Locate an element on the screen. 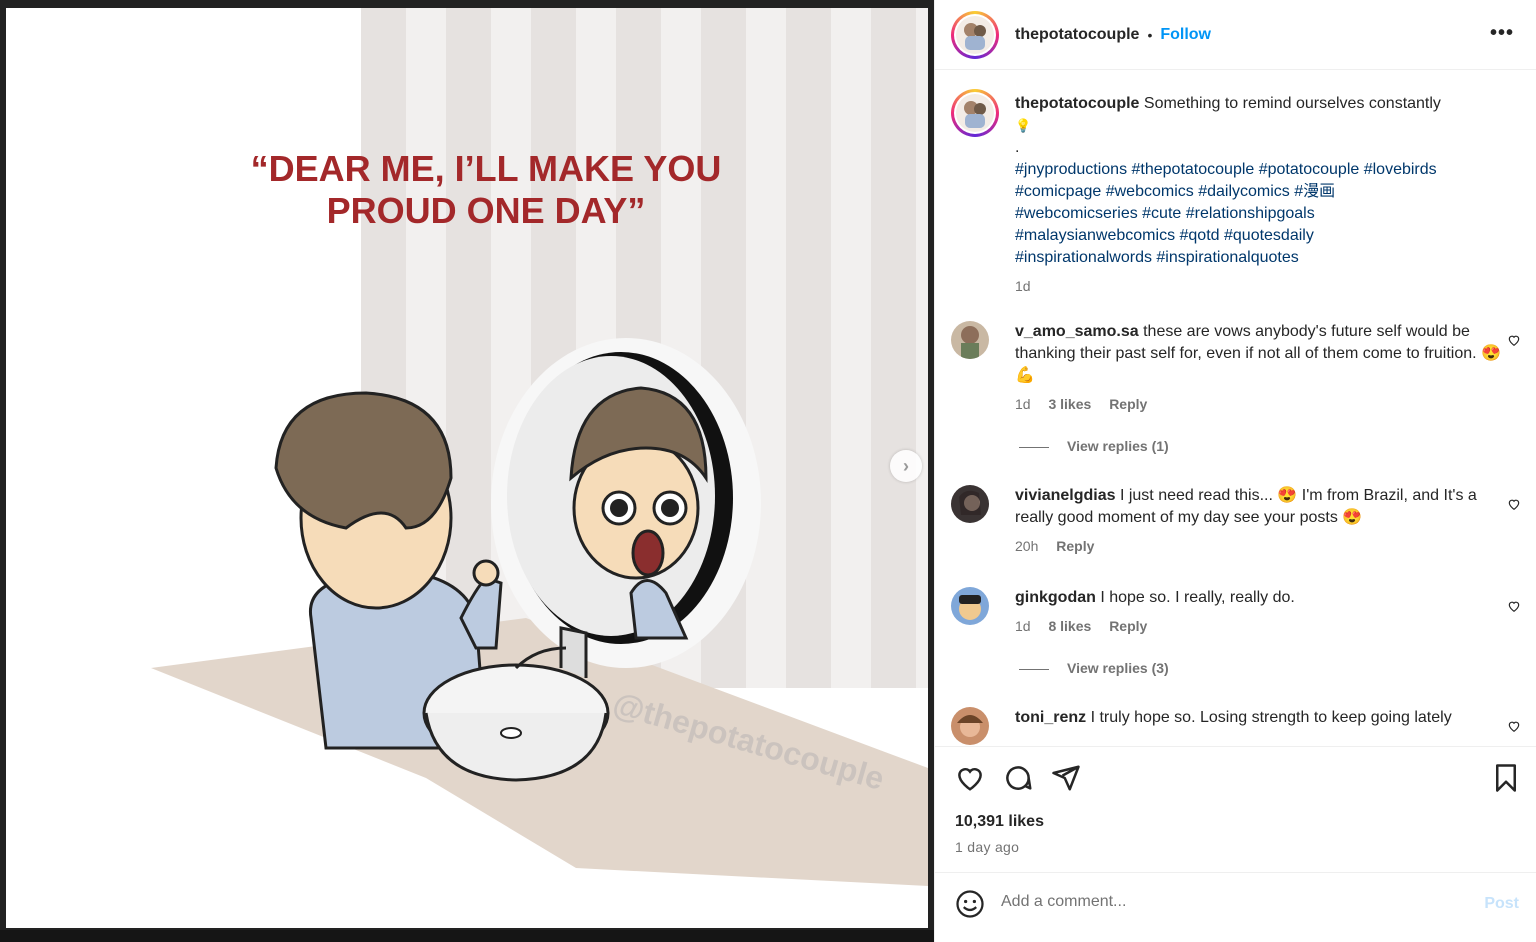  lightbulb-emoji: 💡 is located at coordinates (1023, 125).